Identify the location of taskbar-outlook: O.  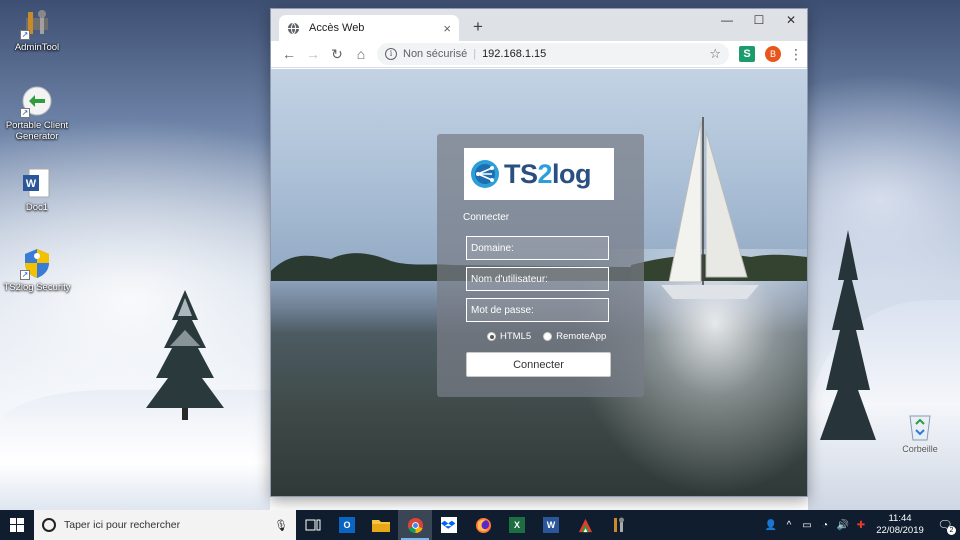
(347, 525).